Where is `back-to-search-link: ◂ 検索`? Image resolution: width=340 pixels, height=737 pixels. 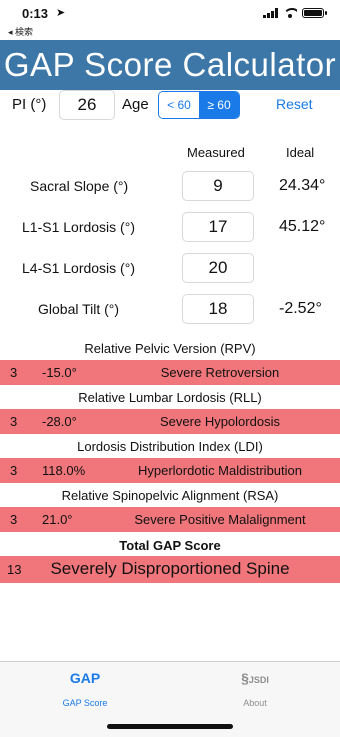 back-to-search-link: ◂ 検索 is located at coordinates (20, 31).